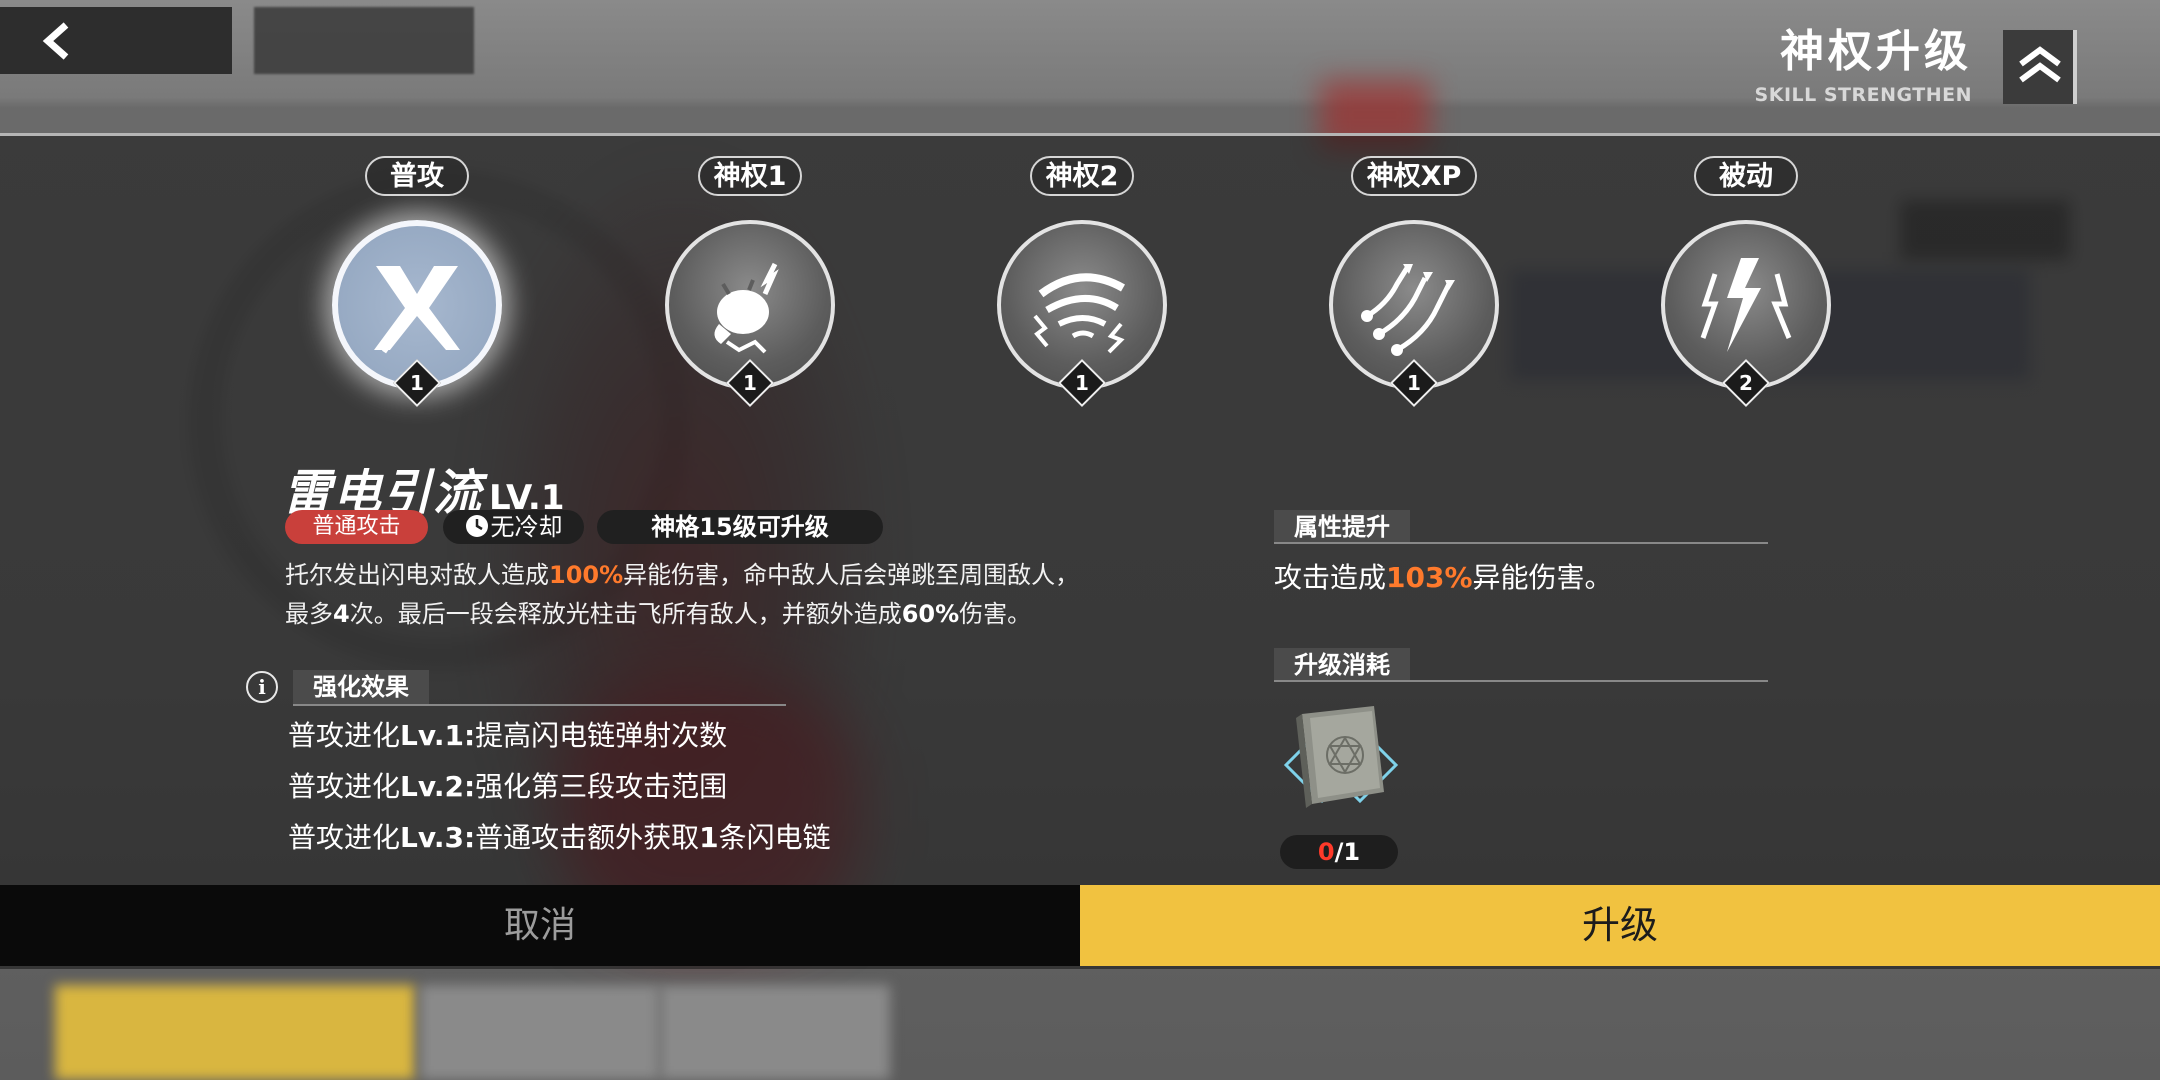 The image size is (2160, 1080). Describe the element at coordinates (1339, 852) in the screenshot. I see `cost-count: 0/1` at that location.